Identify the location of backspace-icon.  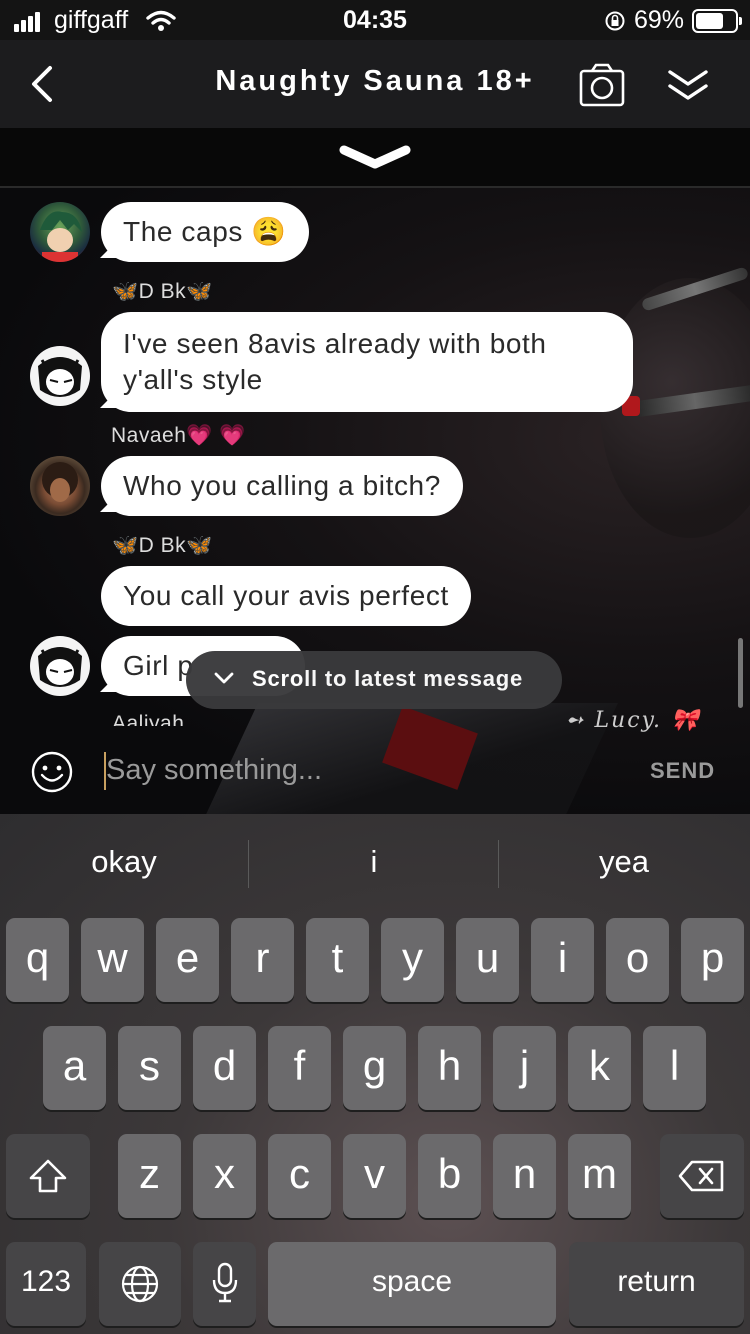
(701, 1176).